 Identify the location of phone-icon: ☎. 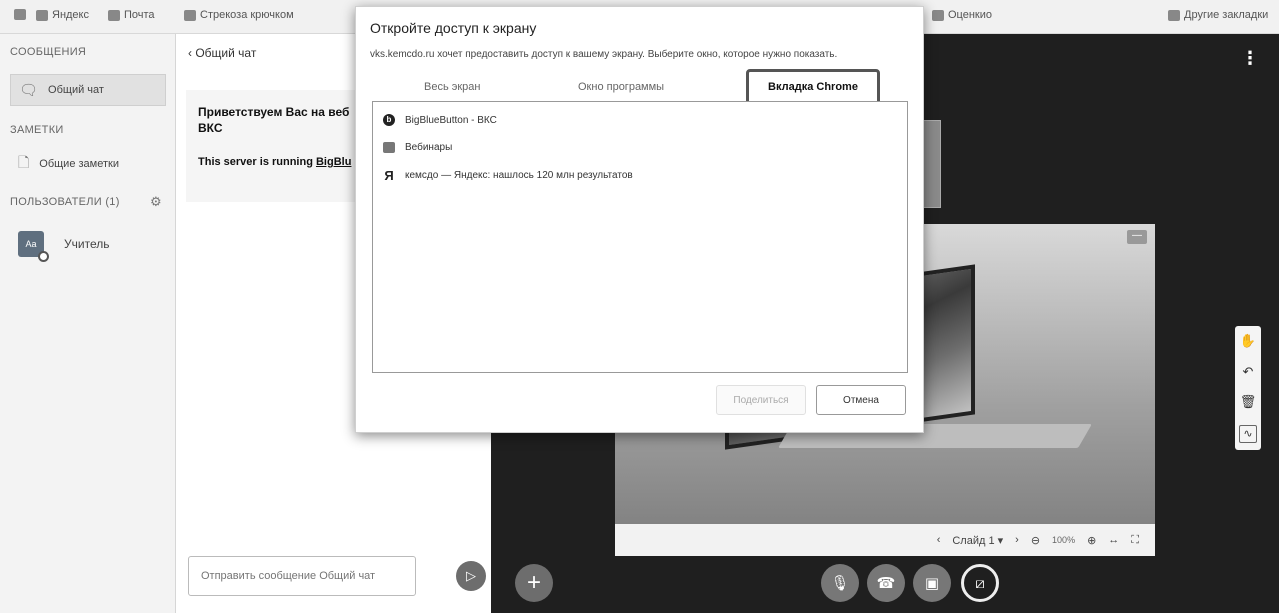
(886, 583).